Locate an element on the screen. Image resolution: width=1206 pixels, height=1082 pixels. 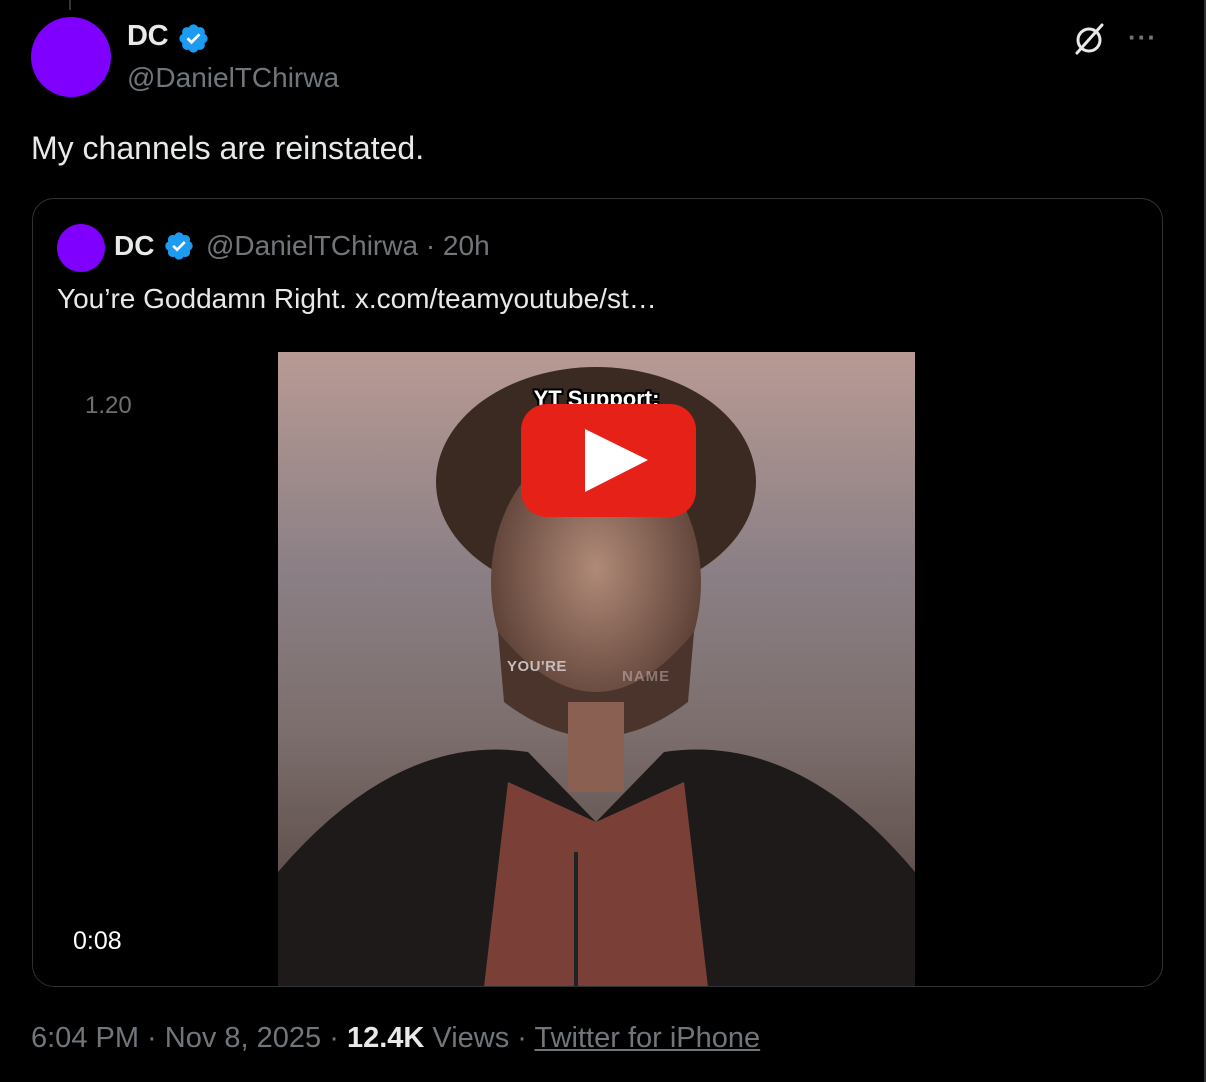
grok-icon is located at coordinates (1089, 39).